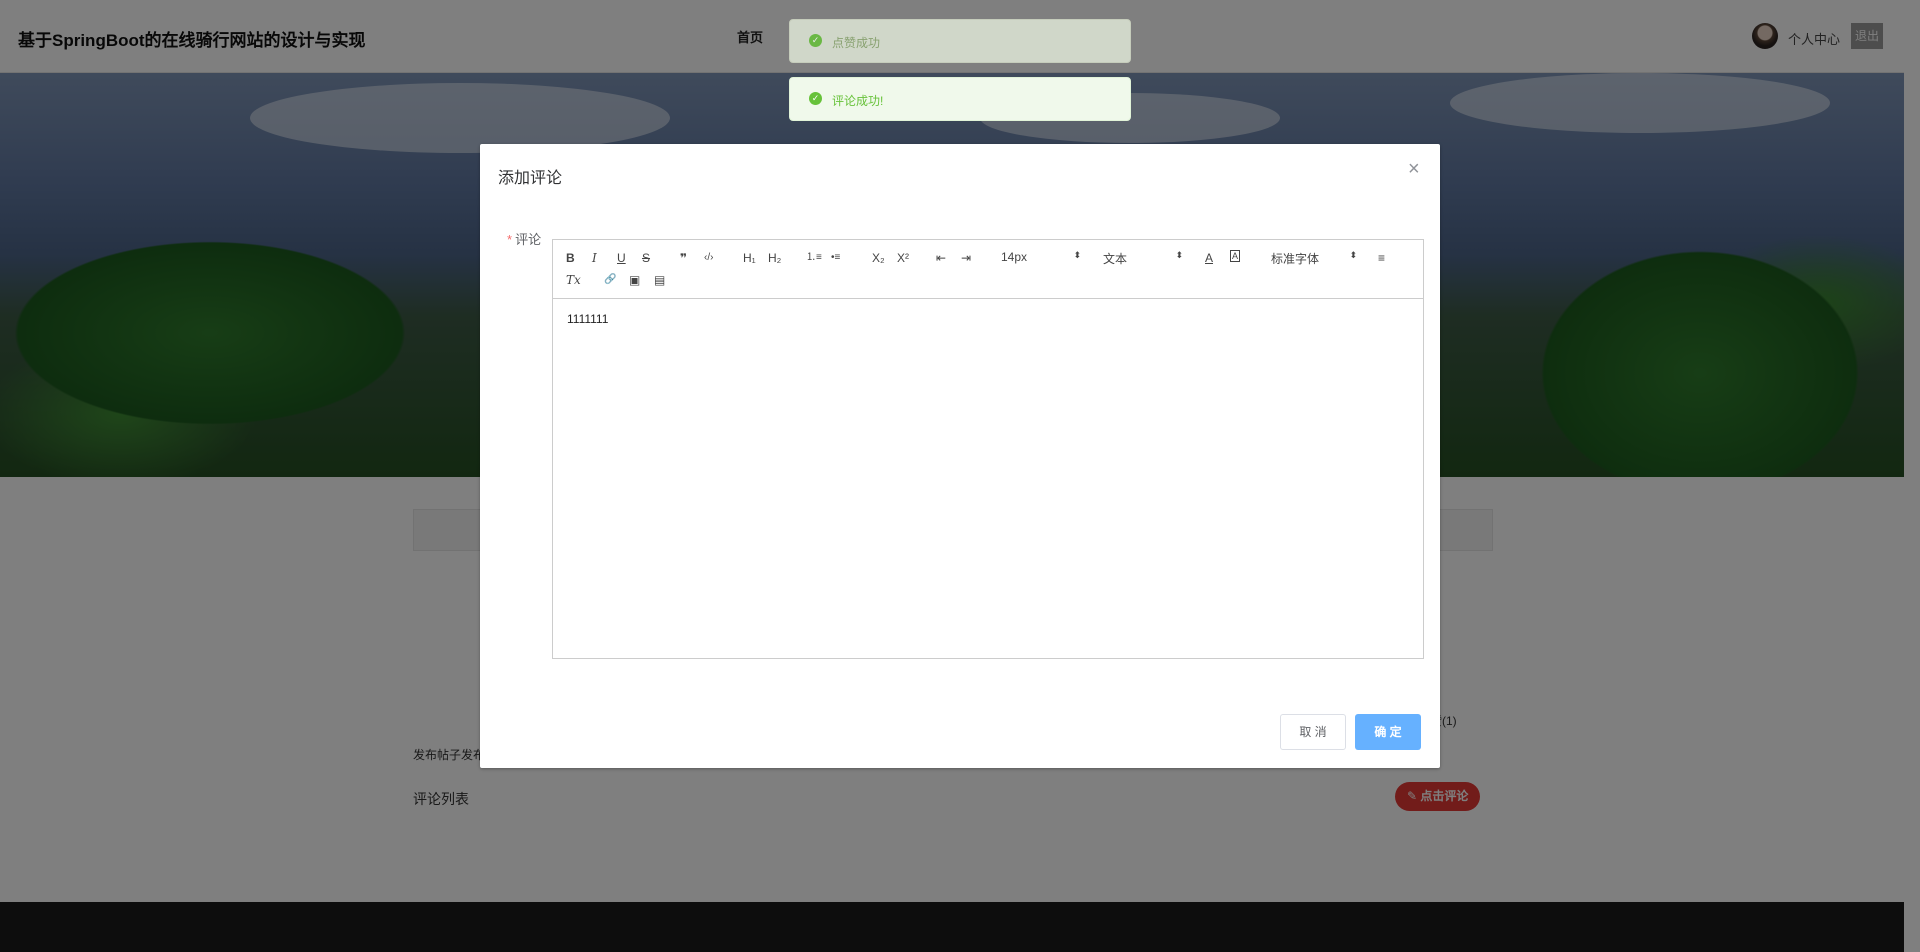 The width and height of the screenshot is (1920, 952). What do you see at coordinates (941, 258) in the screenshot?
I see `outdent-button: ⇤` at bounding box center [941, 258].